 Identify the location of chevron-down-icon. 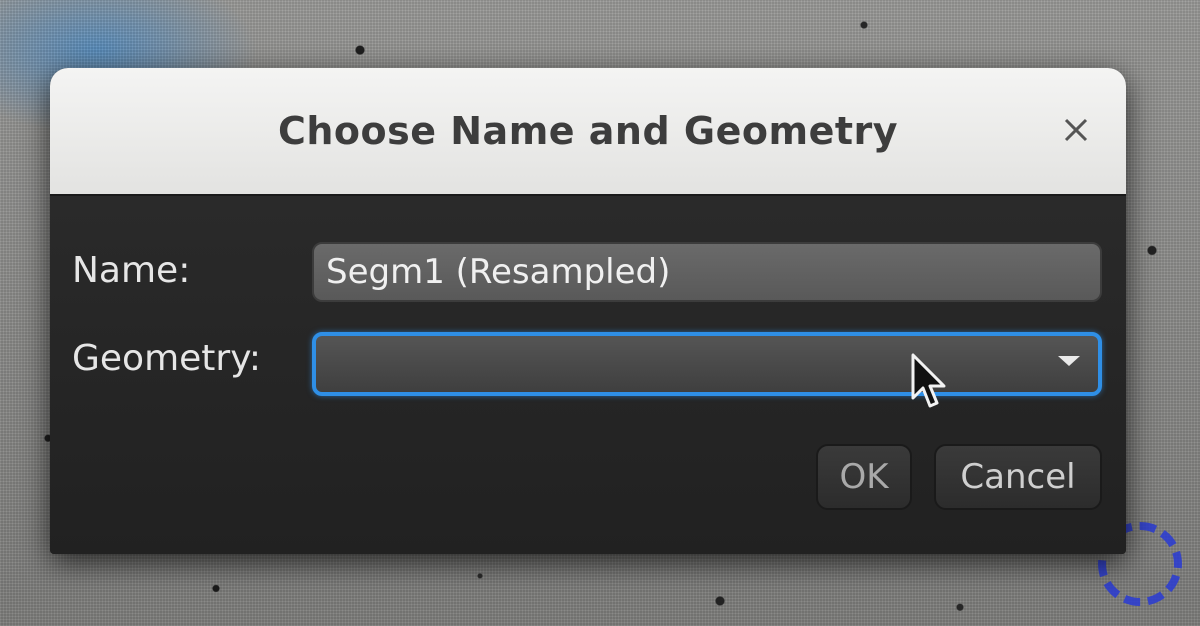
(1069, 361).